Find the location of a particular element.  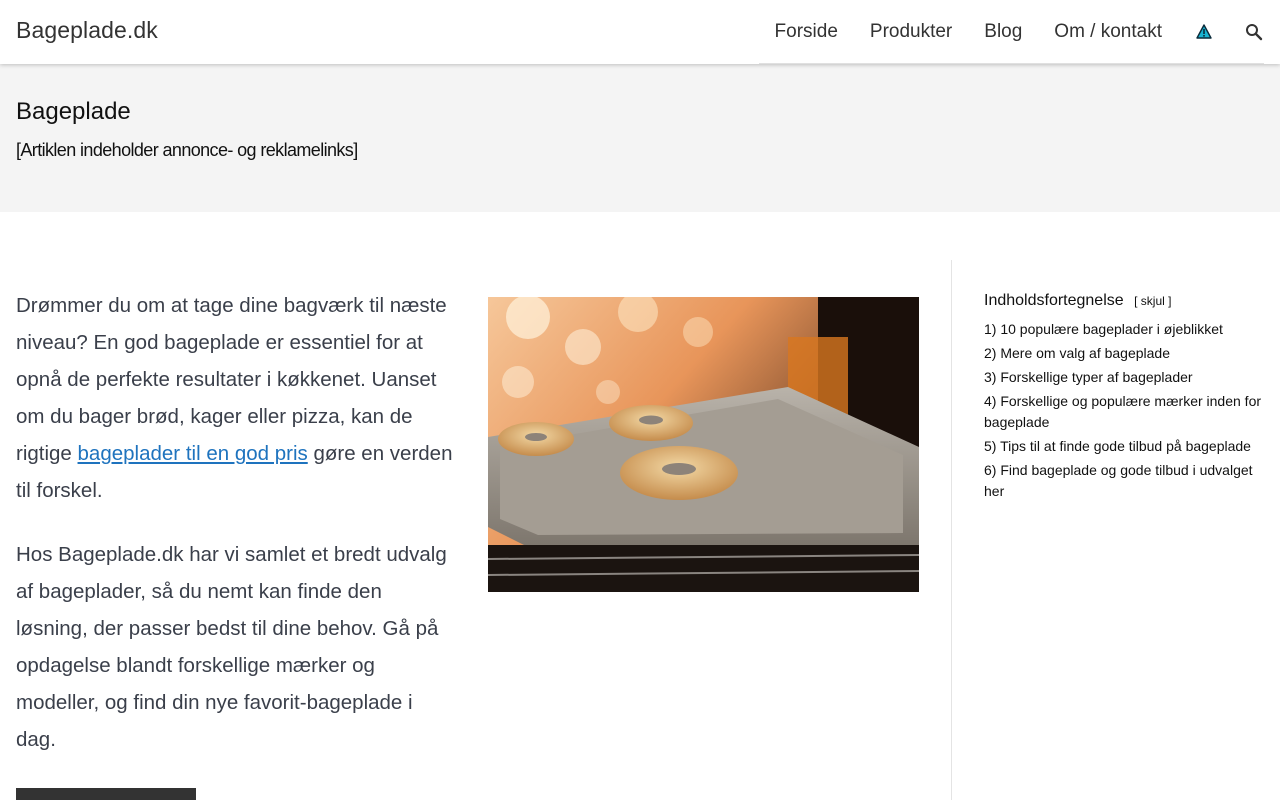

toc-item: 3) Forskellige typer af bageplader is located at coordinates (1124, 377).